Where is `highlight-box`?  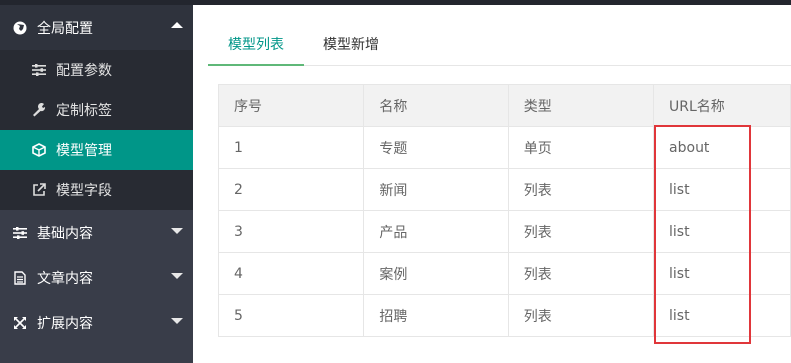
highlight-box is located at coordinates (702, 234).